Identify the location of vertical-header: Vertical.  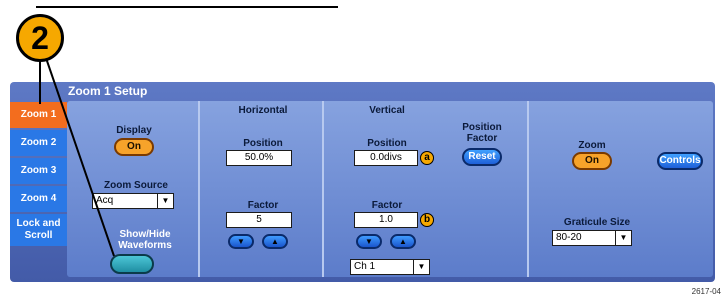
(387, 110).